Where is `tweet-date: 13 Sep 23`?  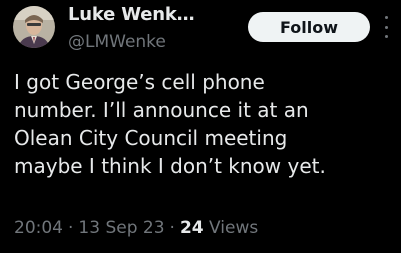
tweet-date: 13 Sep 23 is located at coordinates (121, 228).